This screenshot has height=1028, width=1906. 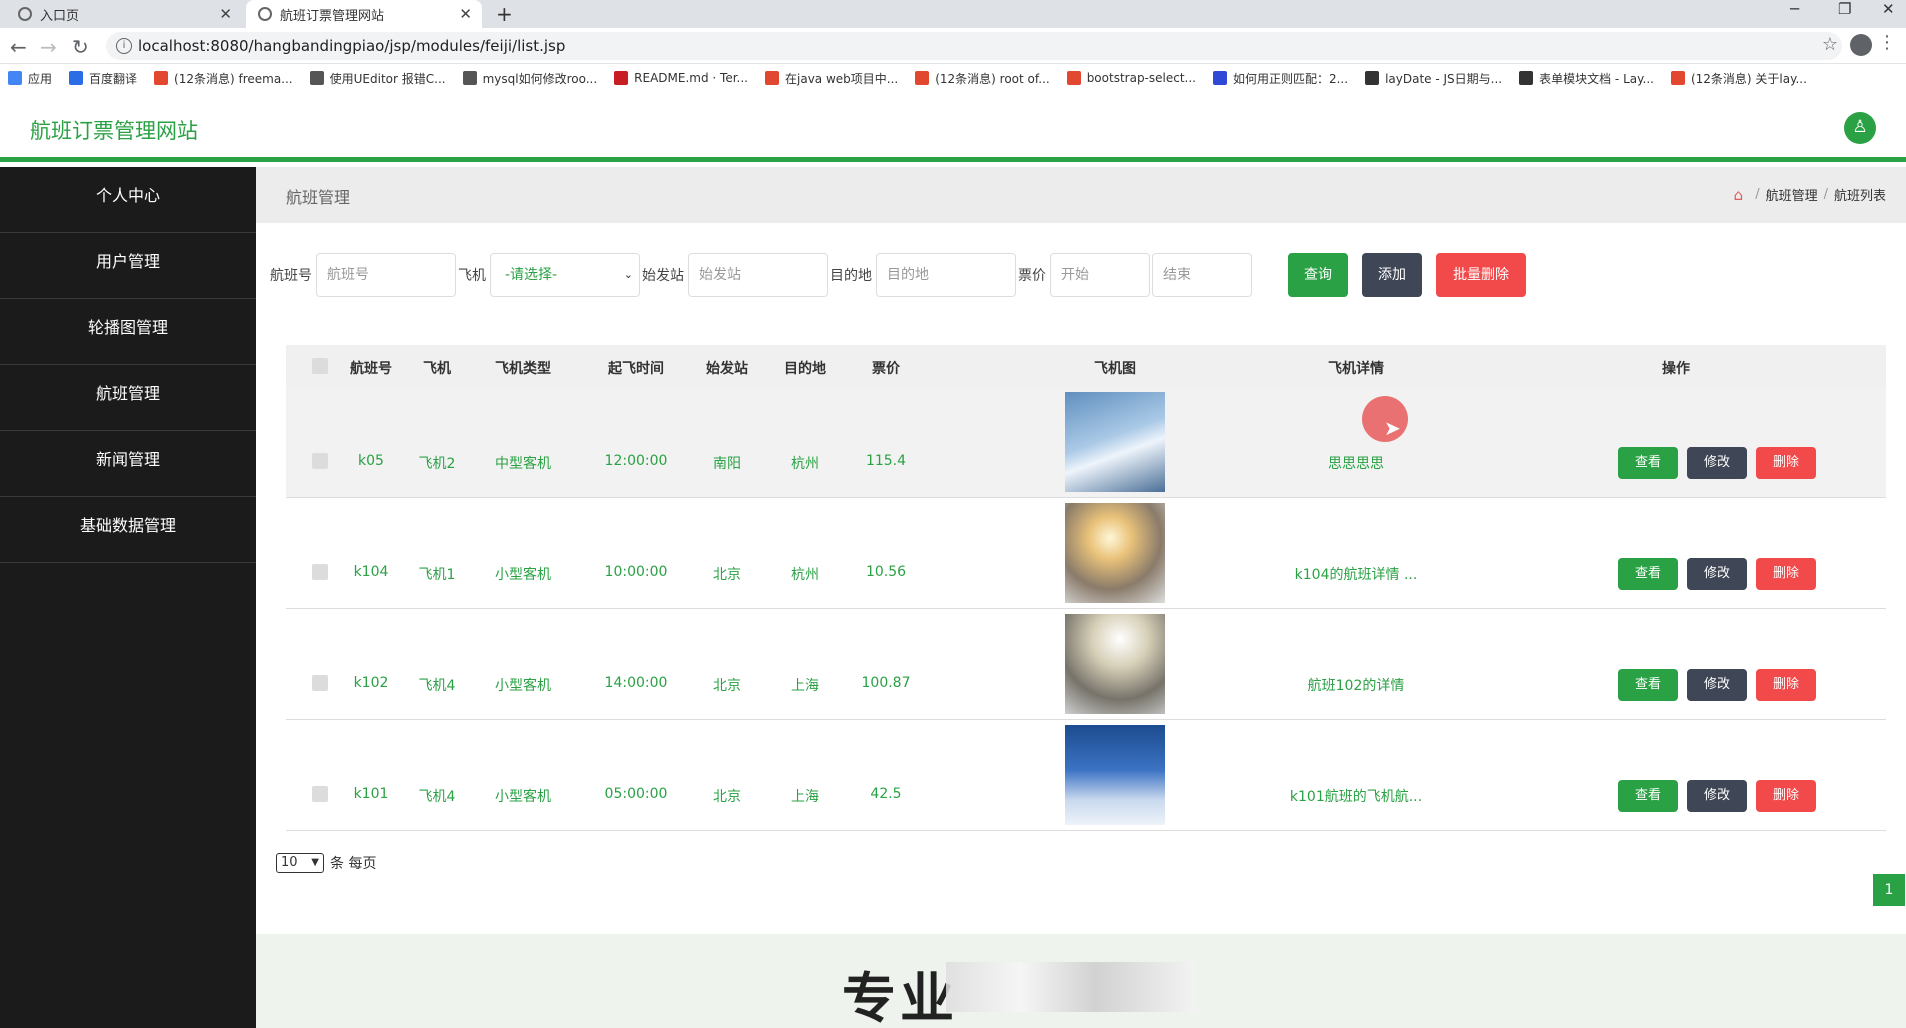 I want to click on cell-price: 42.5, so click(x=886, y=794).